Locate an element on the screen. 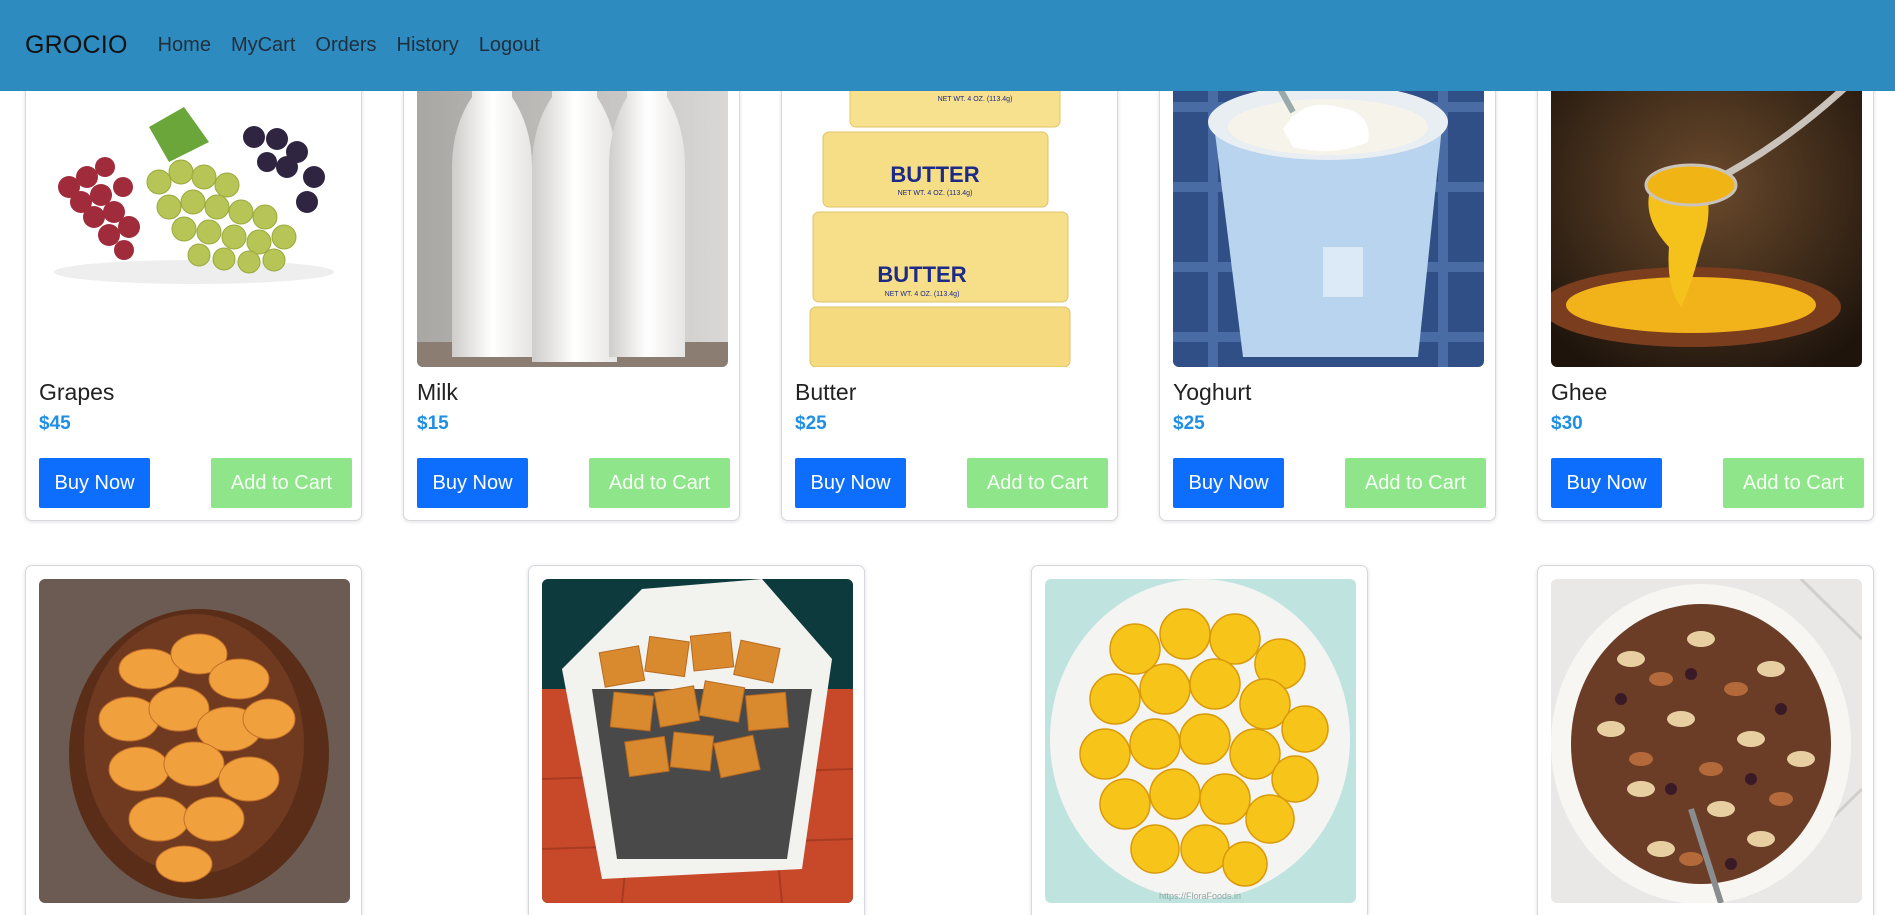  product-card-ghee: Ghee $30 Buy Now Add to Cart is located at coordinates (1705, 290).